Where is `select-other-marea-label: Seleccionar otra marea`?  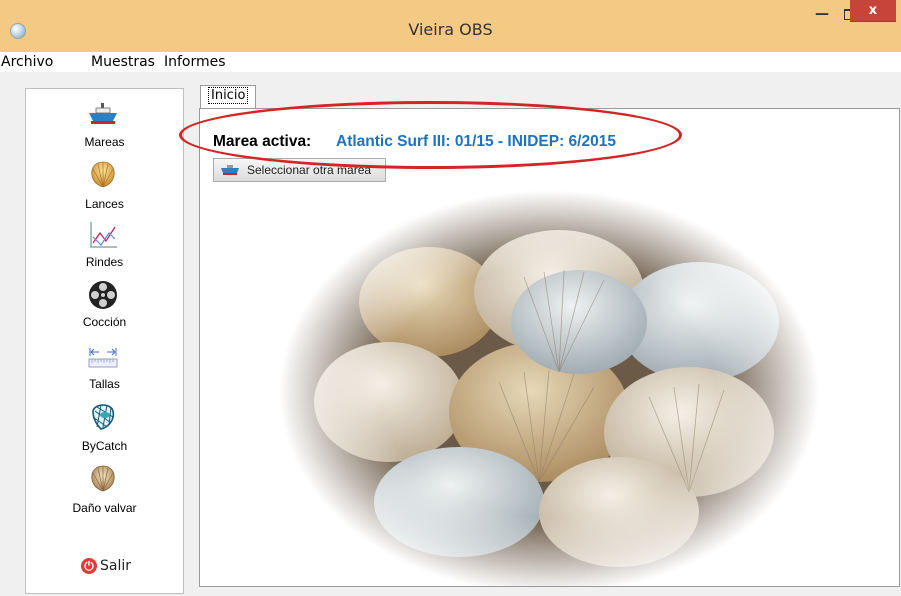
select-other-marea-label: Seleccionar otra marea is located at coordinates (309, 170).